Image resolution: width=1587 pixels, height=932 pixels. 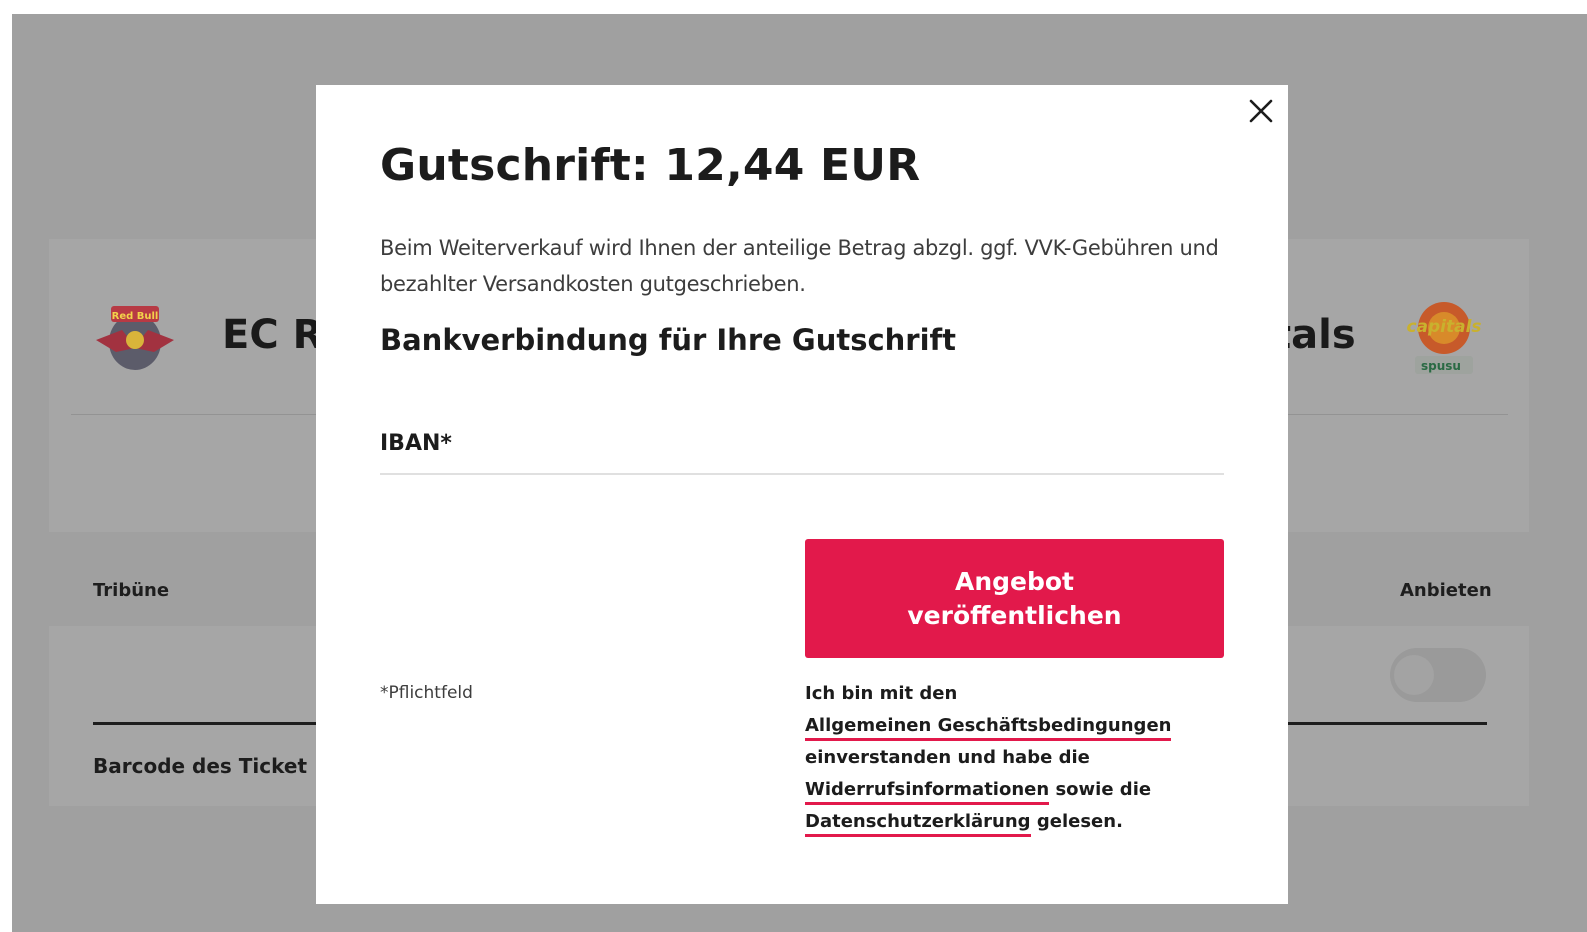 I want to click on terms-sowie: sowie die, so click(x=1103, y=789).